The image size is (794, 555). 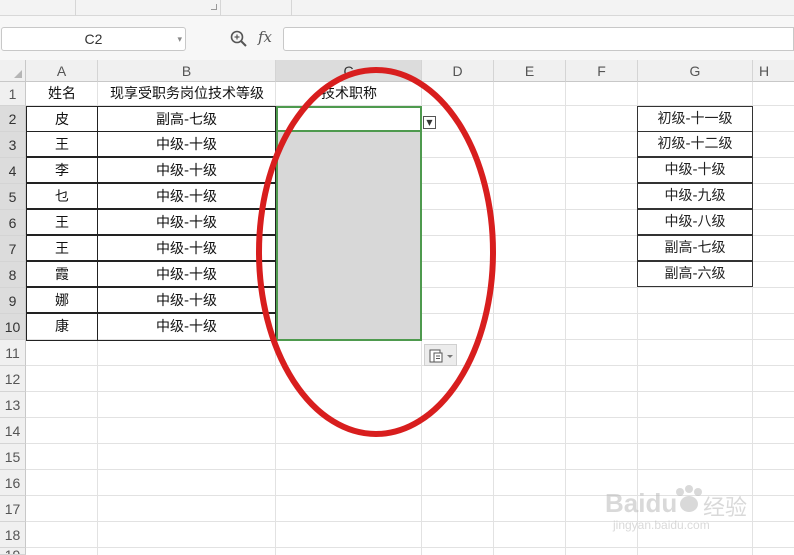 What do you see at coordinates (661, 525) in the screenshot?
I see `watermark-url: jingyan.baidu.com` at bounding box center [661, 525].